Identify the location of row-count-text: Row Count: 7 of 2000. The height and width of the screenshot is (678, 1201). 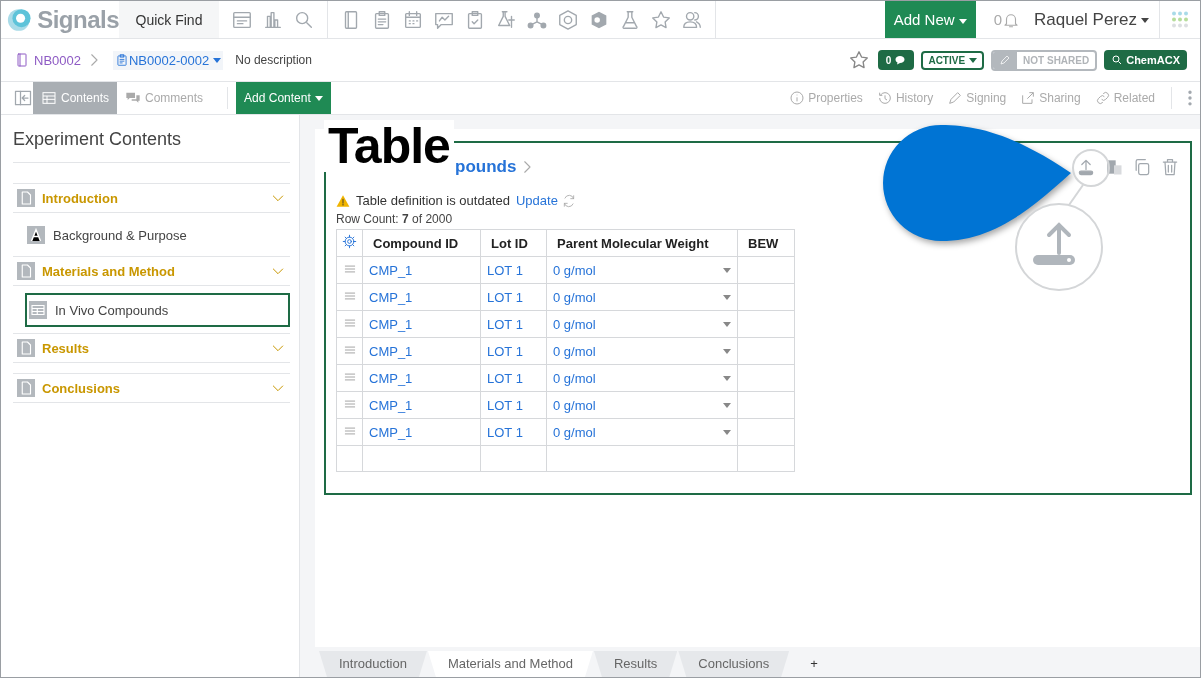
(395, 219).